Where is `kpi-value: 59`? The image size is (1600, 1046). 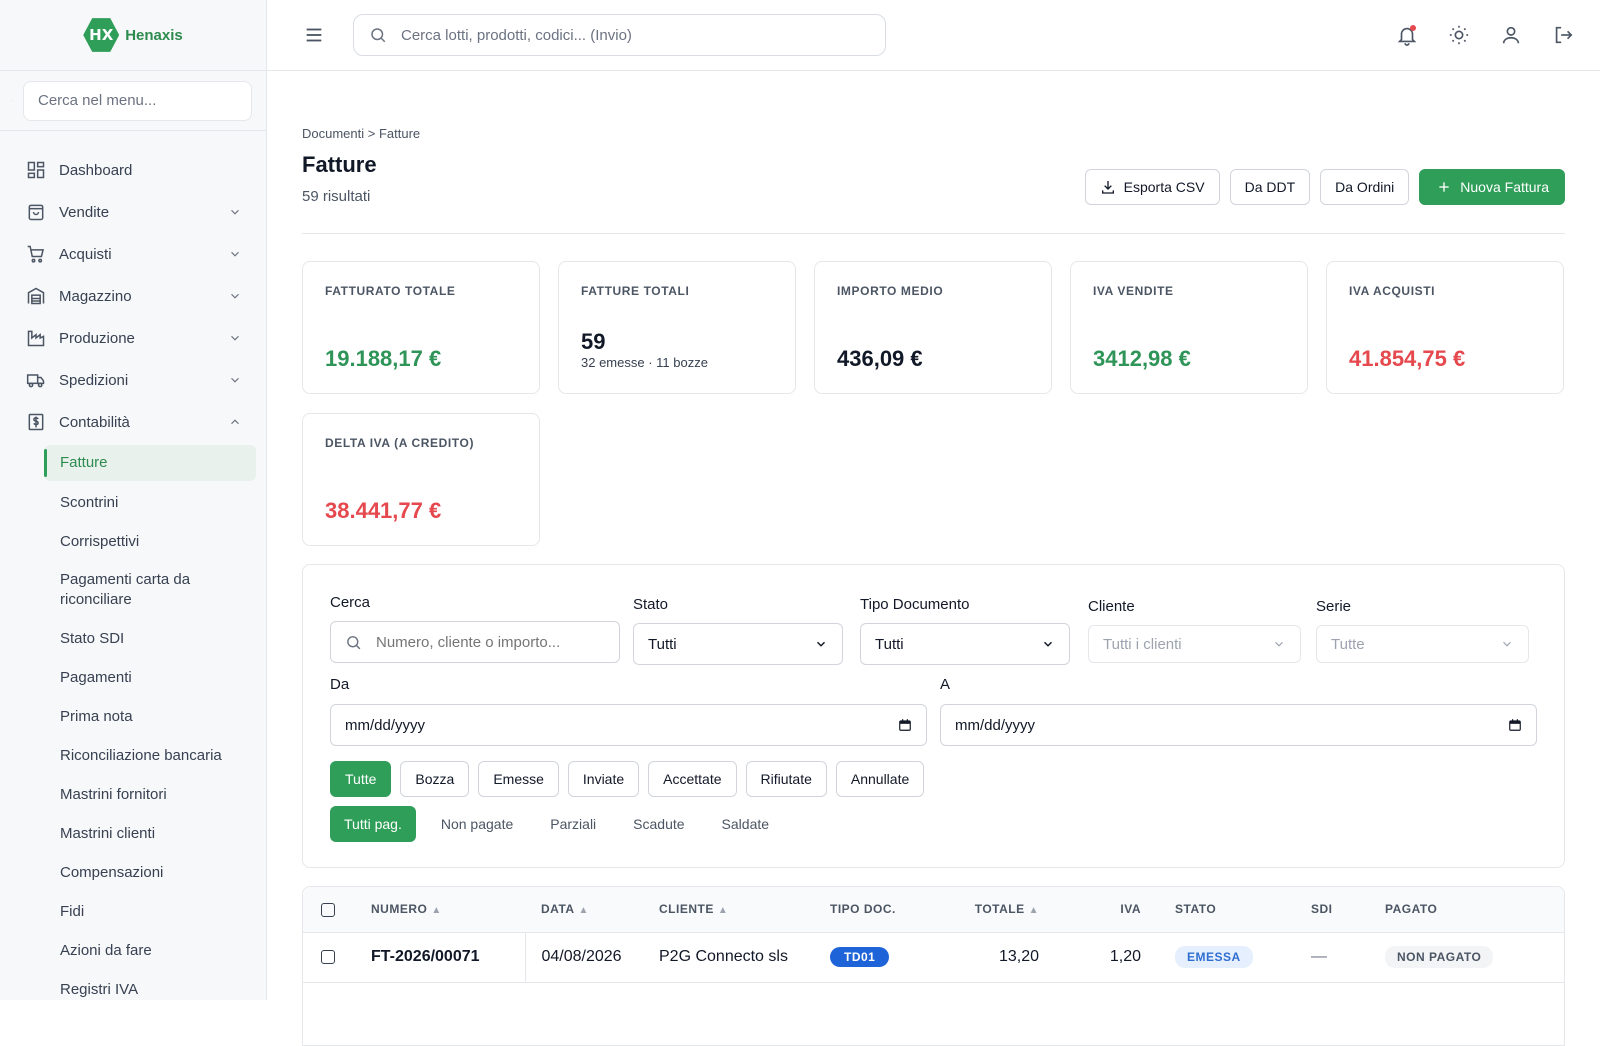 kpi-value: 59 is located at coordinates (593, 342).